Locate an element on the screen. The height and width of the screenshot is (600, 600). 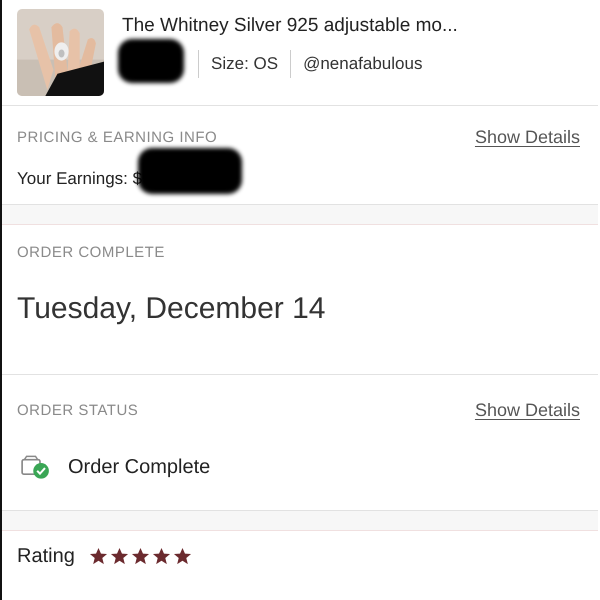
size-text: Size: OS is located at coordinates (244, 64).